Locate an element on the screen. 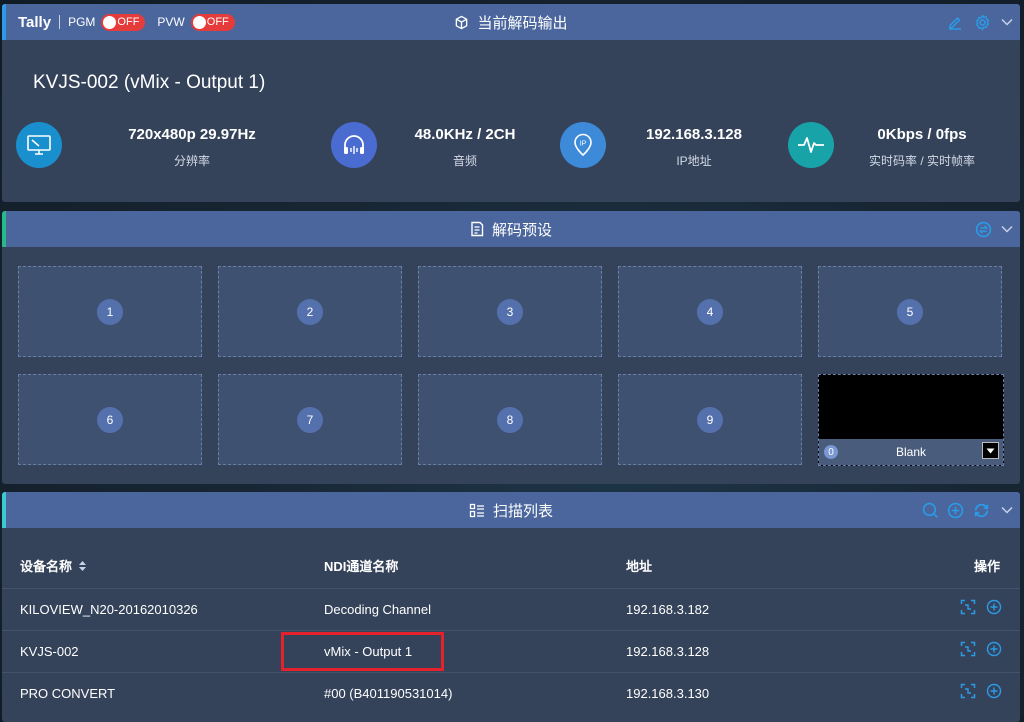 This screenshot has height=722, width=1024. stat-bitrate-text: 0Kbps / 0fps 实时码率 / 实时帧率 is located at coordinates (922, 145).